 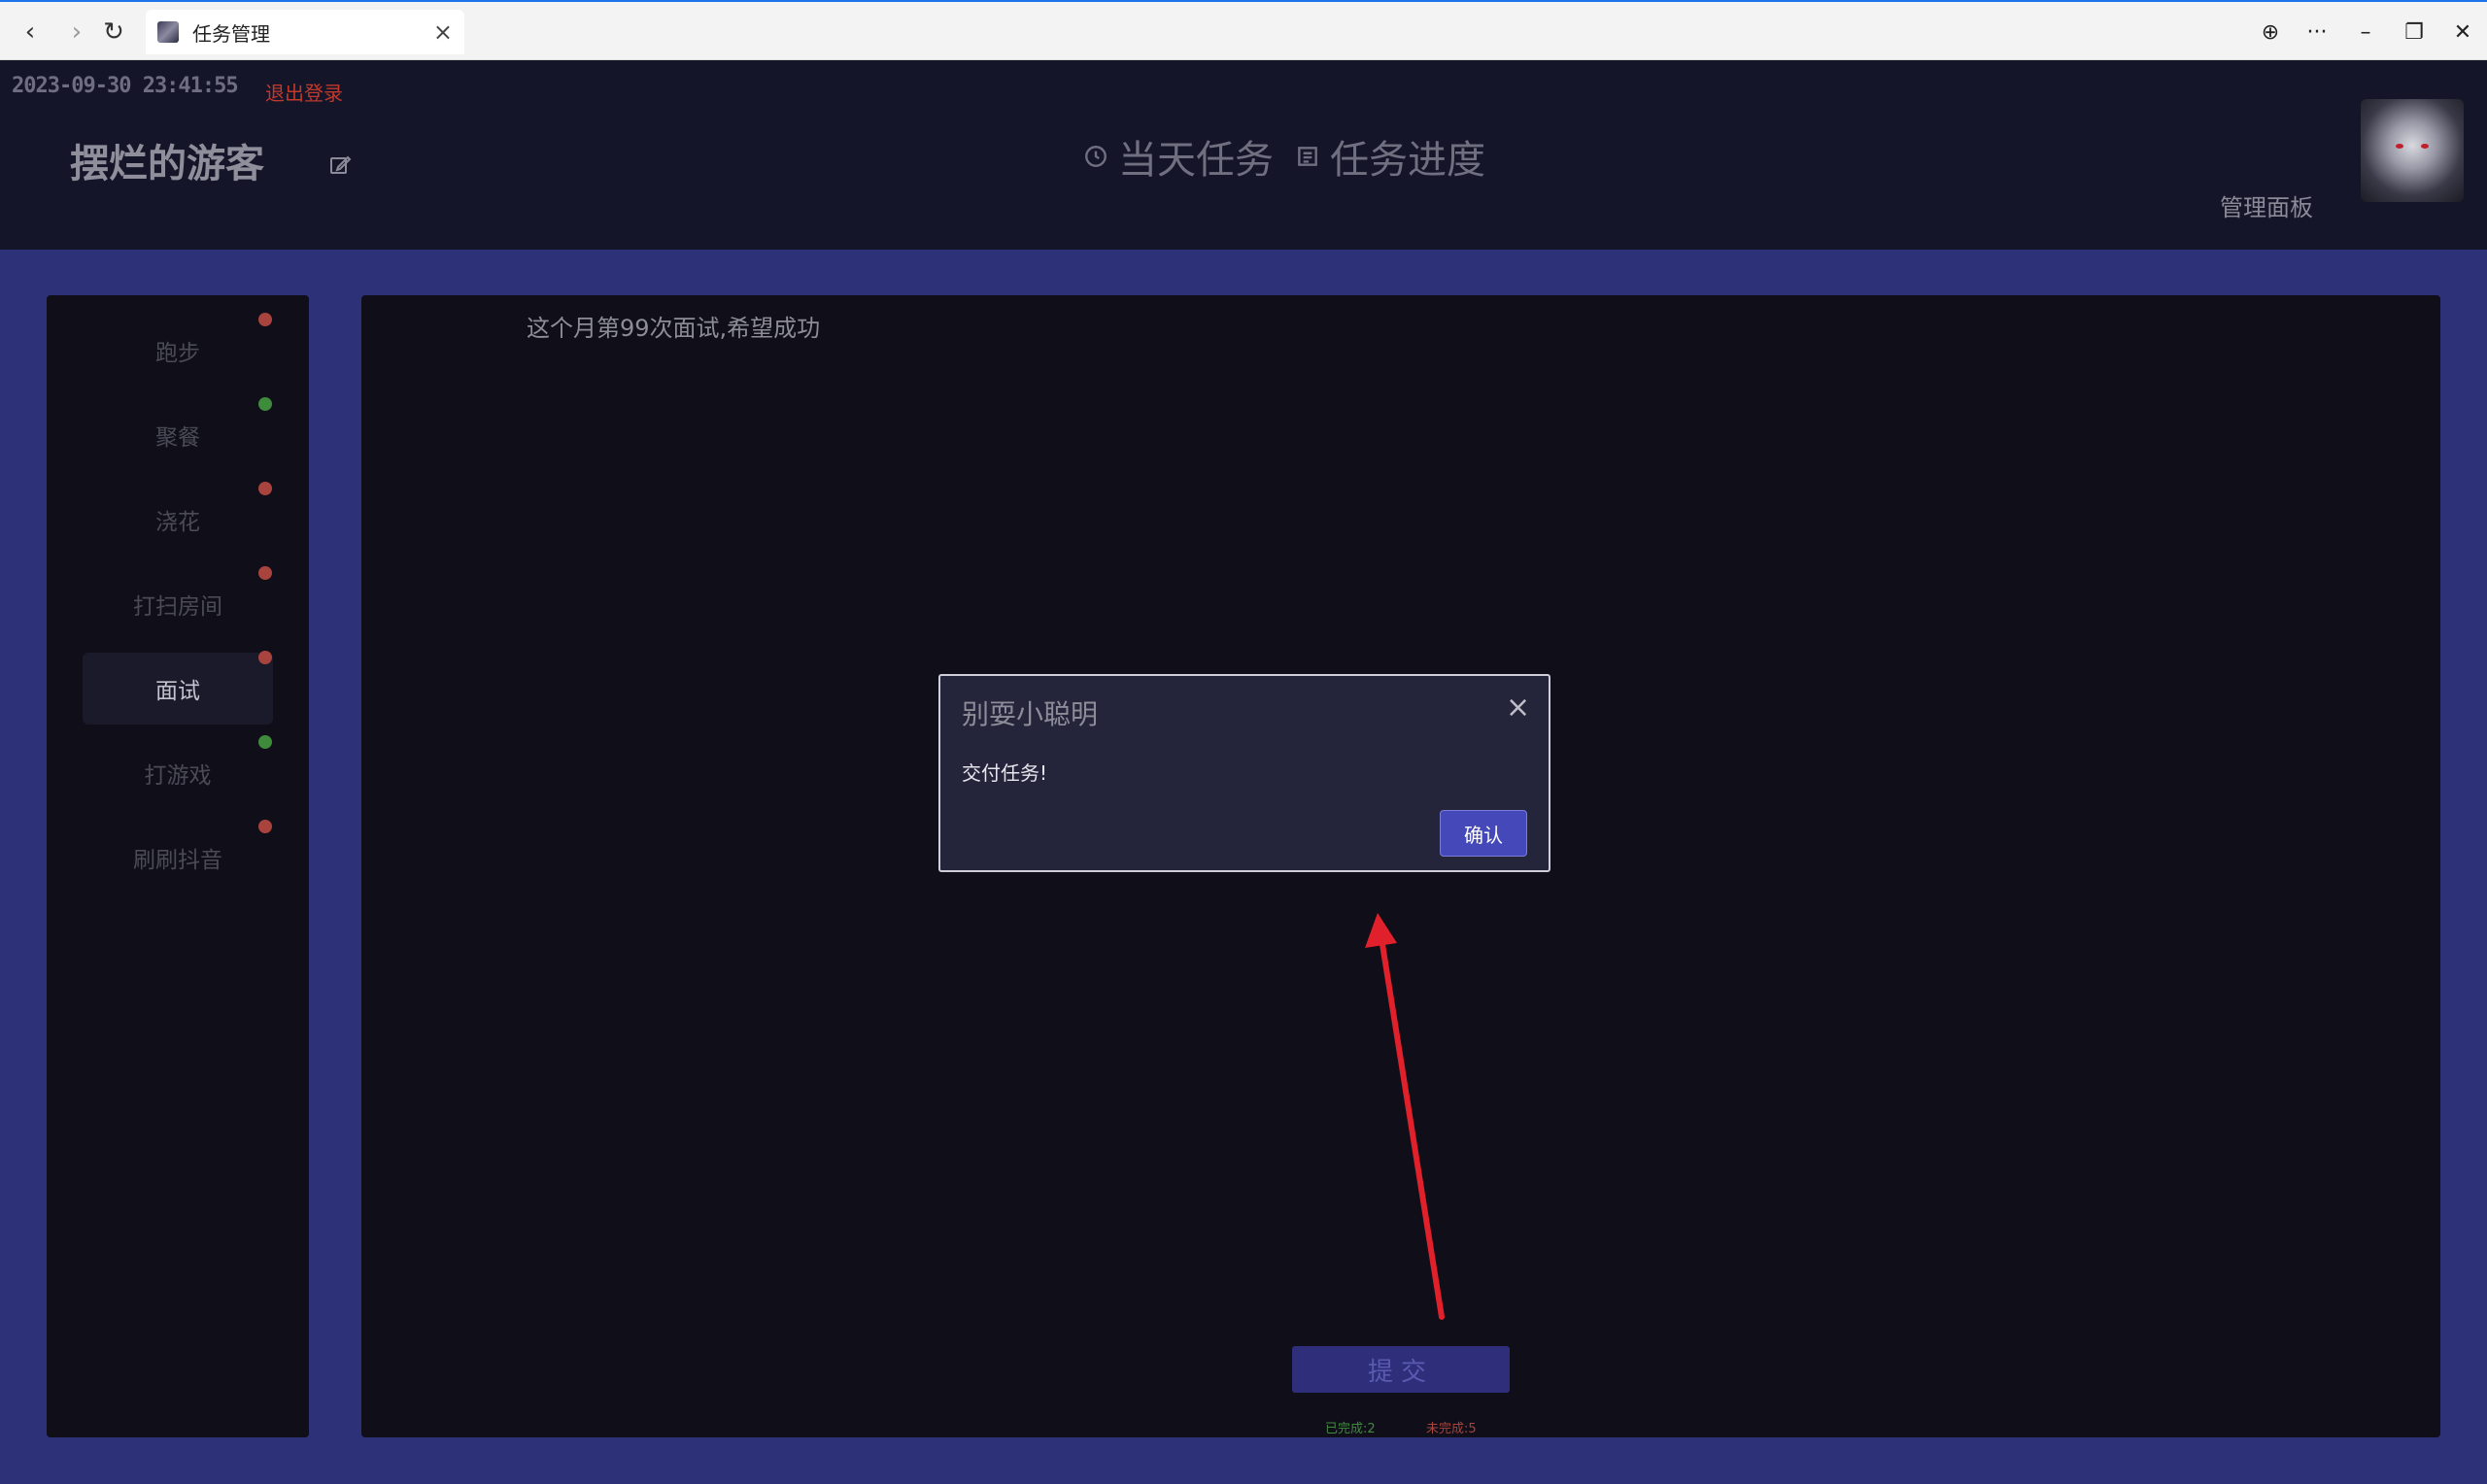 I want to click on more-button: ···, so click(x=2317, y=32).